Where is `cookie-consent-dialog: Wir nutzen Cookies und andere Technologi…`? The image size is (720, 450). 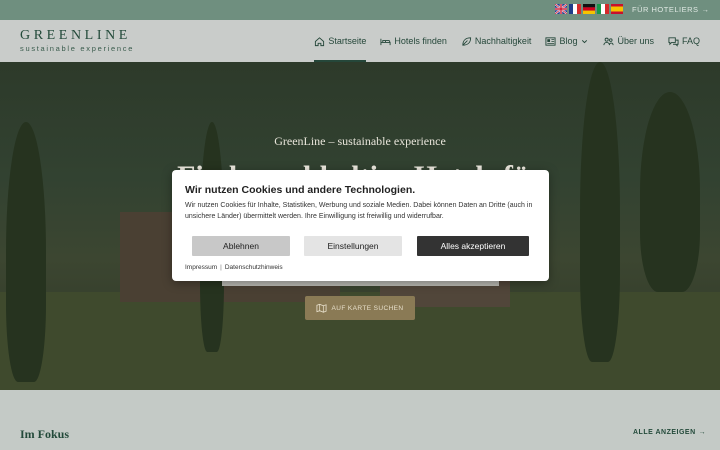
cookie-consent-dialog: Wir nutzen Cookies und andere Technologi… is located at coordinates (360, 225).